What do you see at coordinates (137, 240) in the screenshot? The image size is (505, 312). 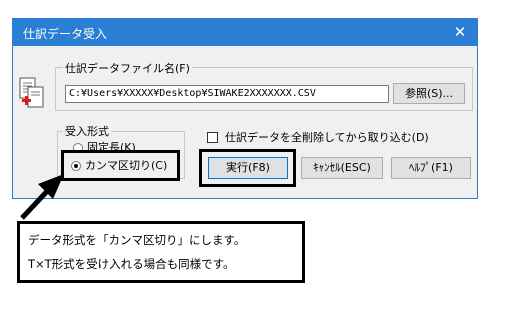 I see `callout-line-1: データ形式を「カンマ区切り」にします。` at bounding box center [137, 240].